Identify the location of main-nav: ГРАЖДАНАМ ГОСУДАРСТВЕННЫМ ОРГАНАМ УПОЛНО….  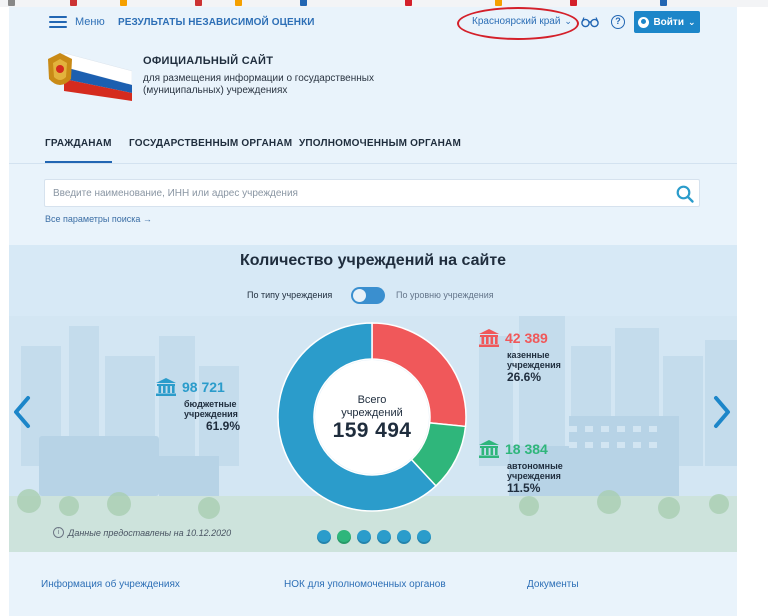
(373, 145).